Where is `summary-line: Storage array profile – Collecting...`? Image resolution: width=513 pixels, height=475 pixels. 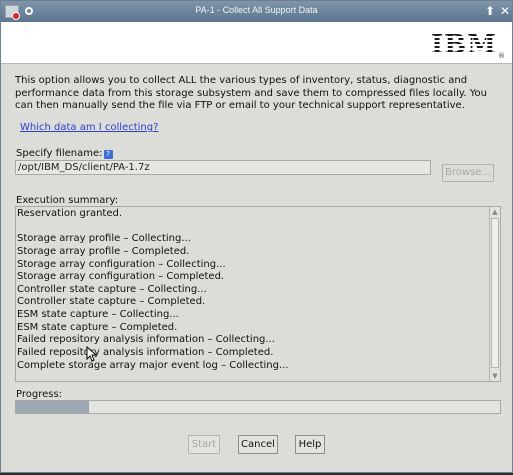 summary-line: Storage array profile – Collecting... is located at coordinates (104, 239).